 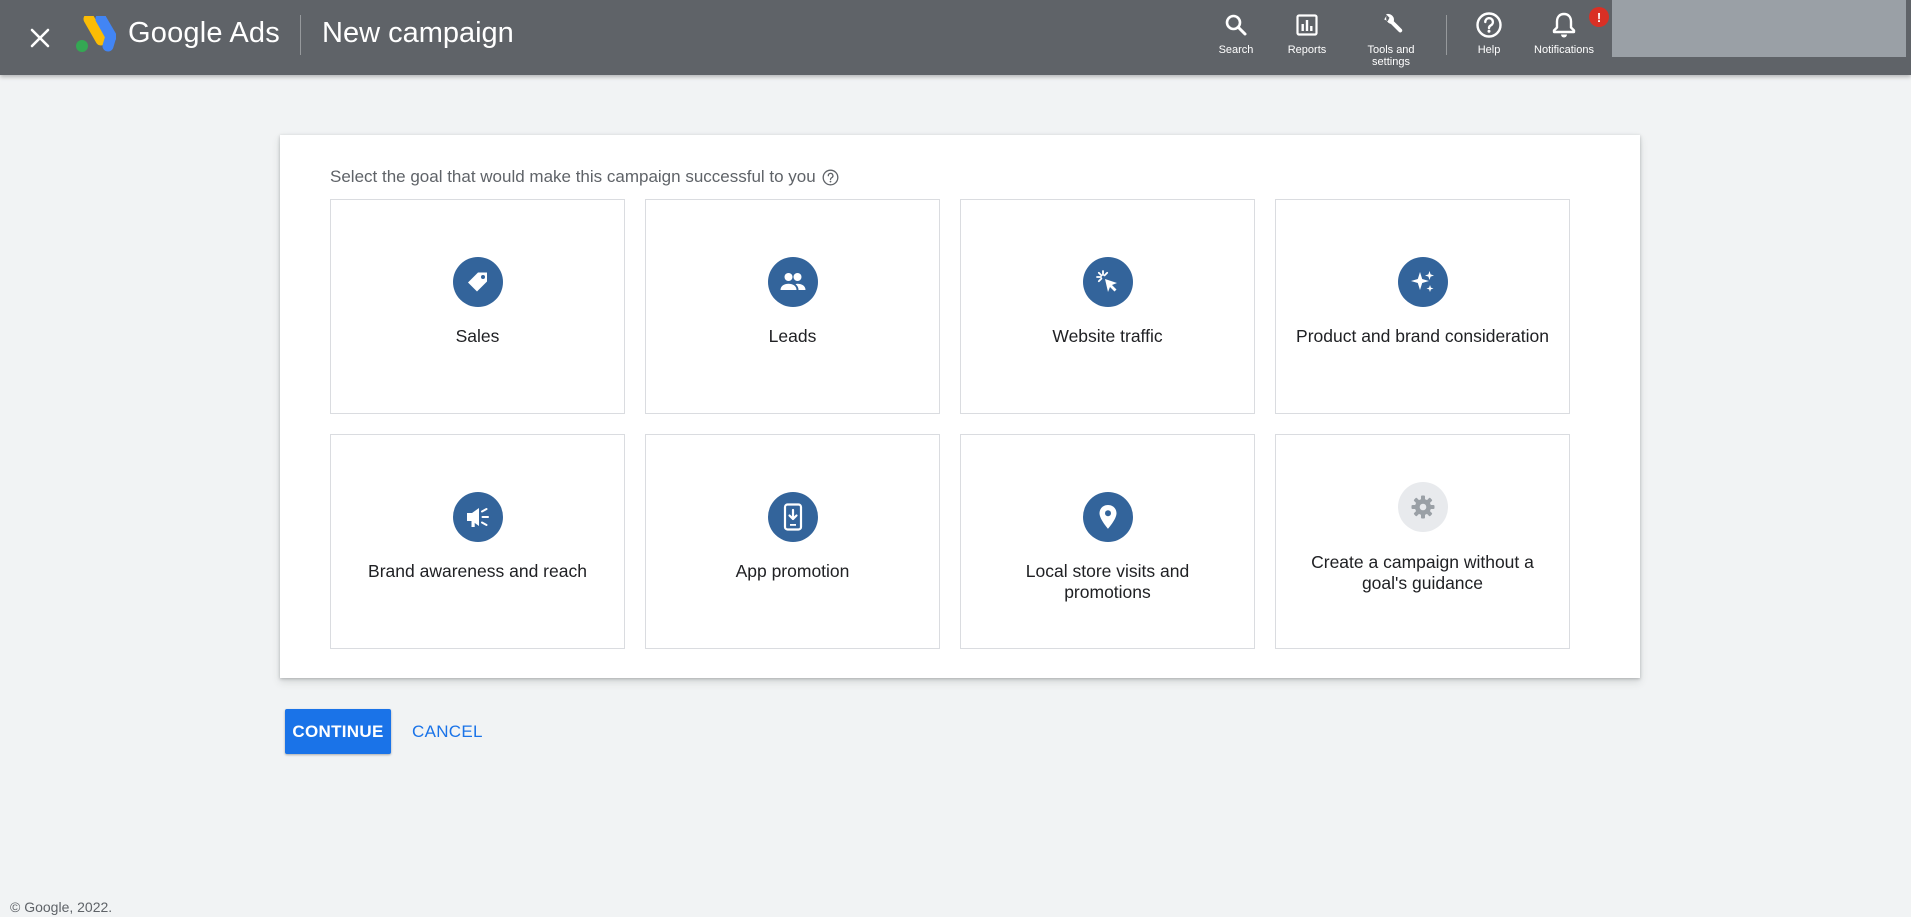 What do you see at coordinates (204, 33) in the screenshot?
I see `brand-name: Google Ads` at bounding box center [204, 33].